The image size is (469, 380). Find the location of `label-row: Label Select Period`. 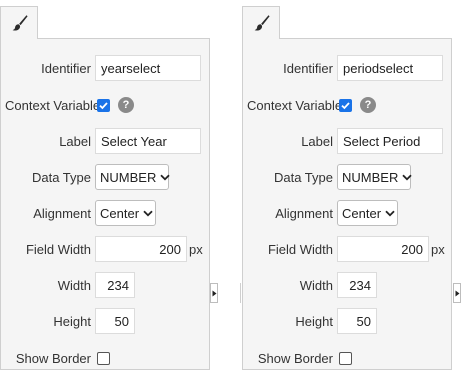

label-row: Label Select Period is located at coordinates (348, 141).